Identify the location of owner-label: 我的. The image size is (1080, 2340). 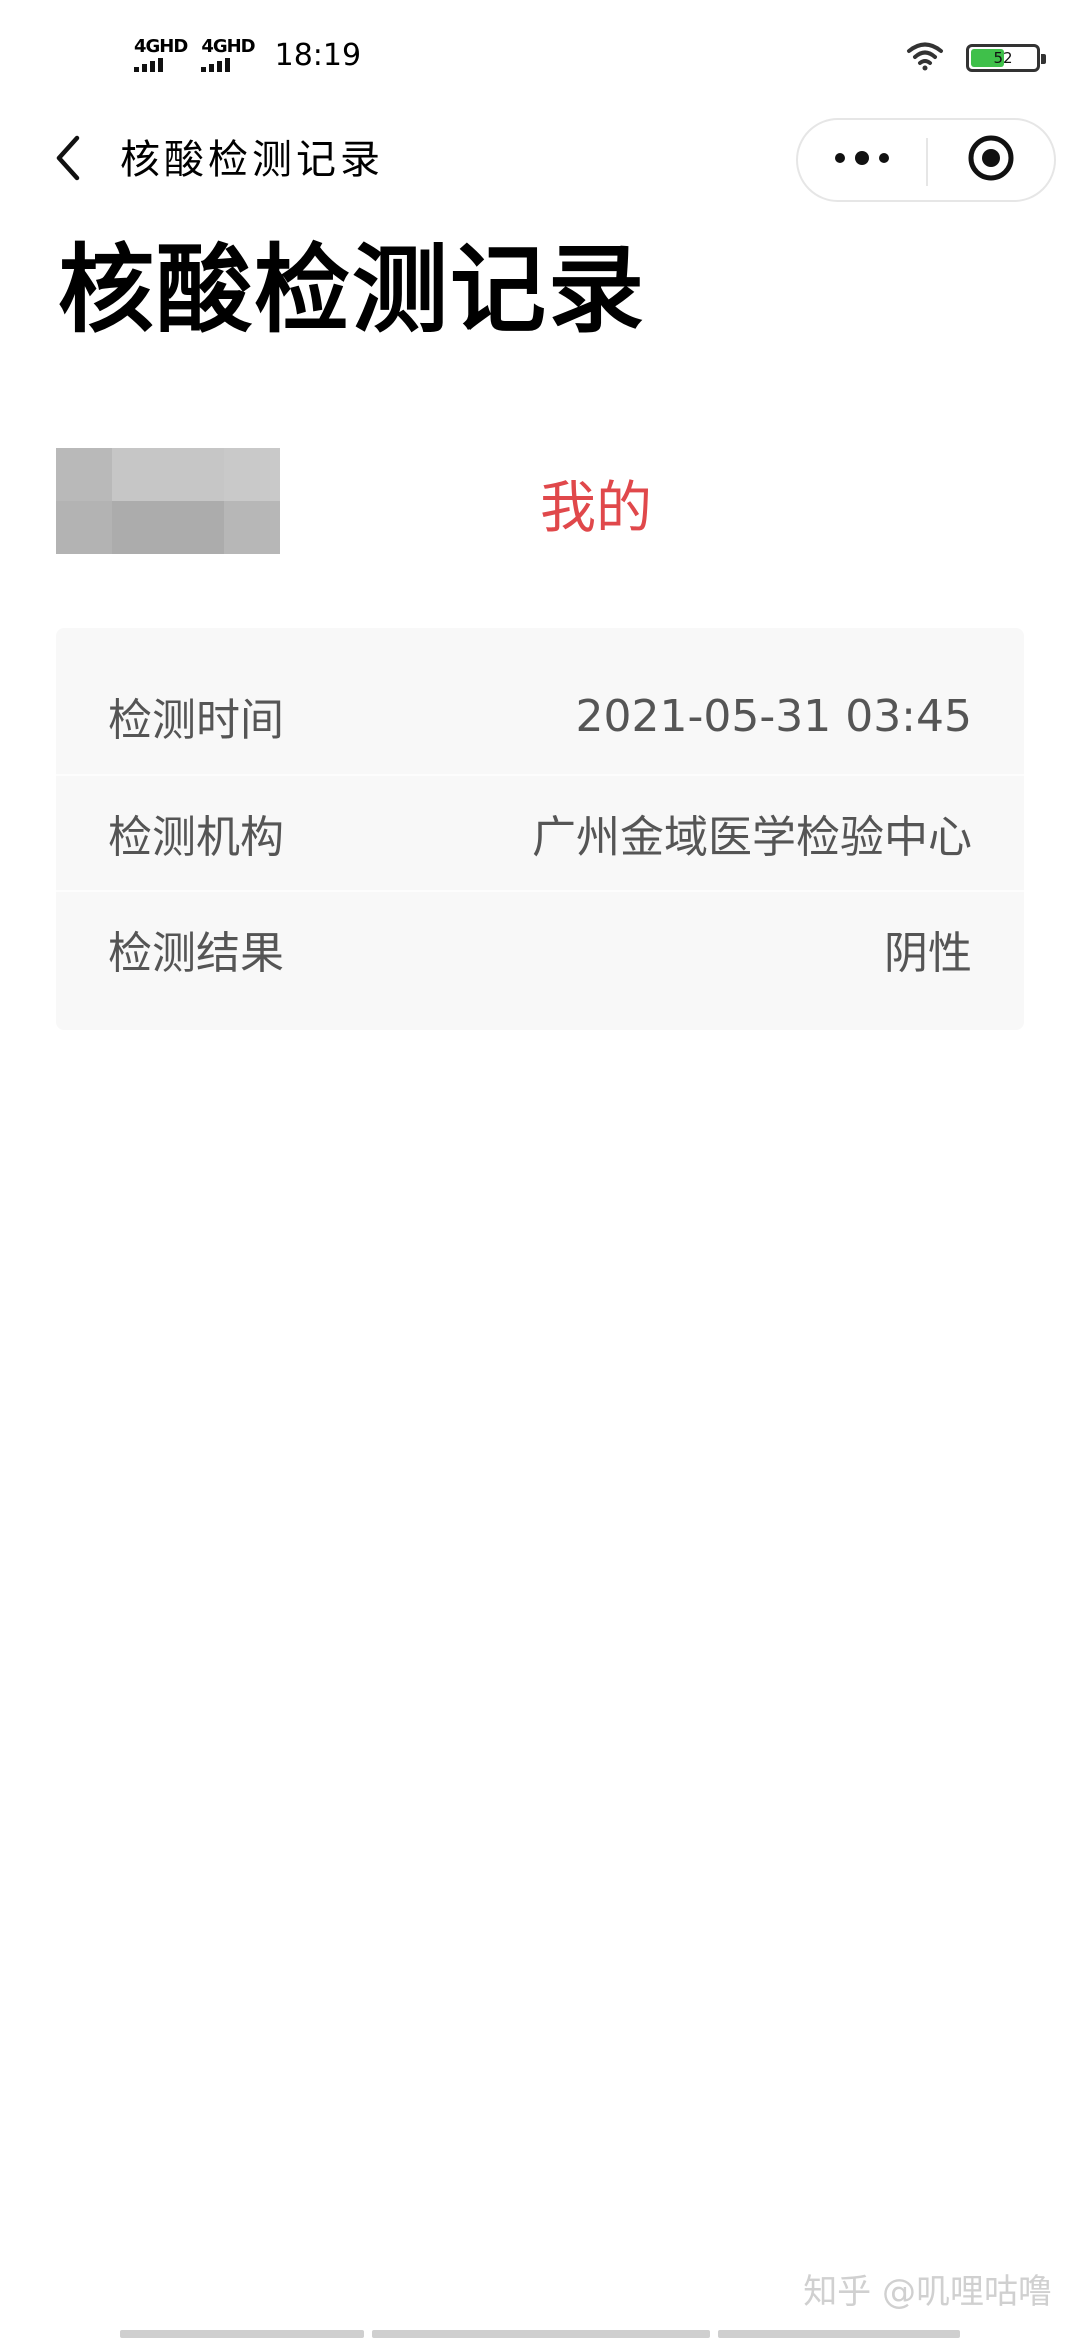
(596, 508).